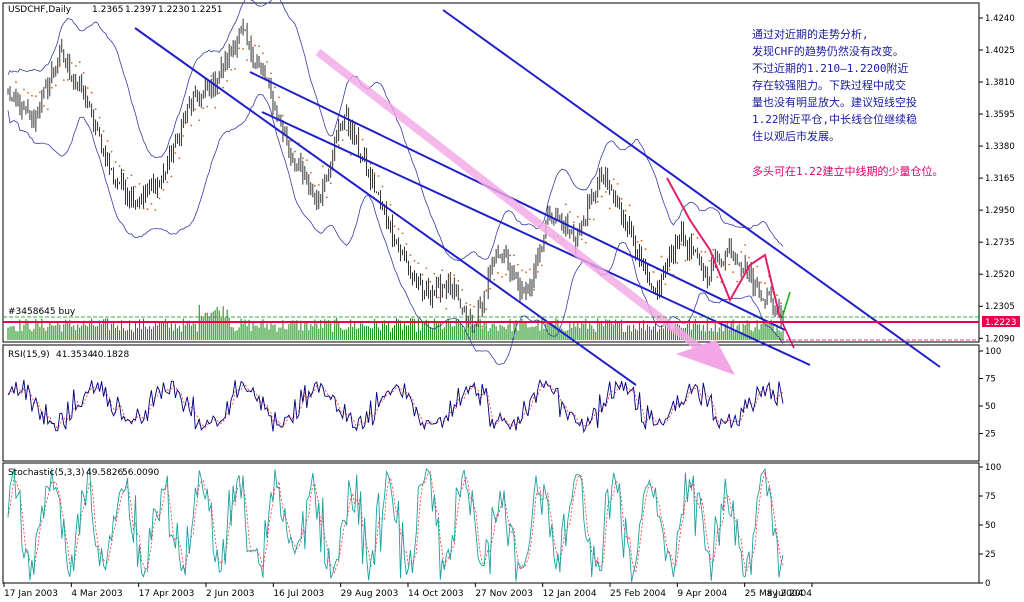 The width and height of the screenshot is (1024, 602). Describe the element at coordinates (1000, 179) in the screenshot. I see `price-y-tick-label: 1.3165` at that location.